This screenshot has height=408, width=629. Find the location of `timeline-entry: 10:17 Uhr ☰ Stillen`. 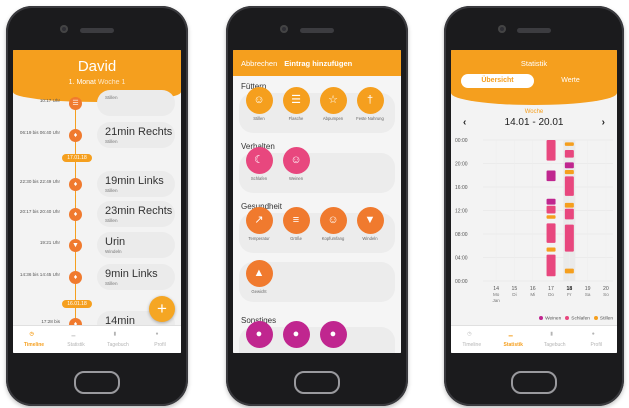

timeline-entry: 10:17 Uhr ☰ Stillen is located at coordinates (97, 103).